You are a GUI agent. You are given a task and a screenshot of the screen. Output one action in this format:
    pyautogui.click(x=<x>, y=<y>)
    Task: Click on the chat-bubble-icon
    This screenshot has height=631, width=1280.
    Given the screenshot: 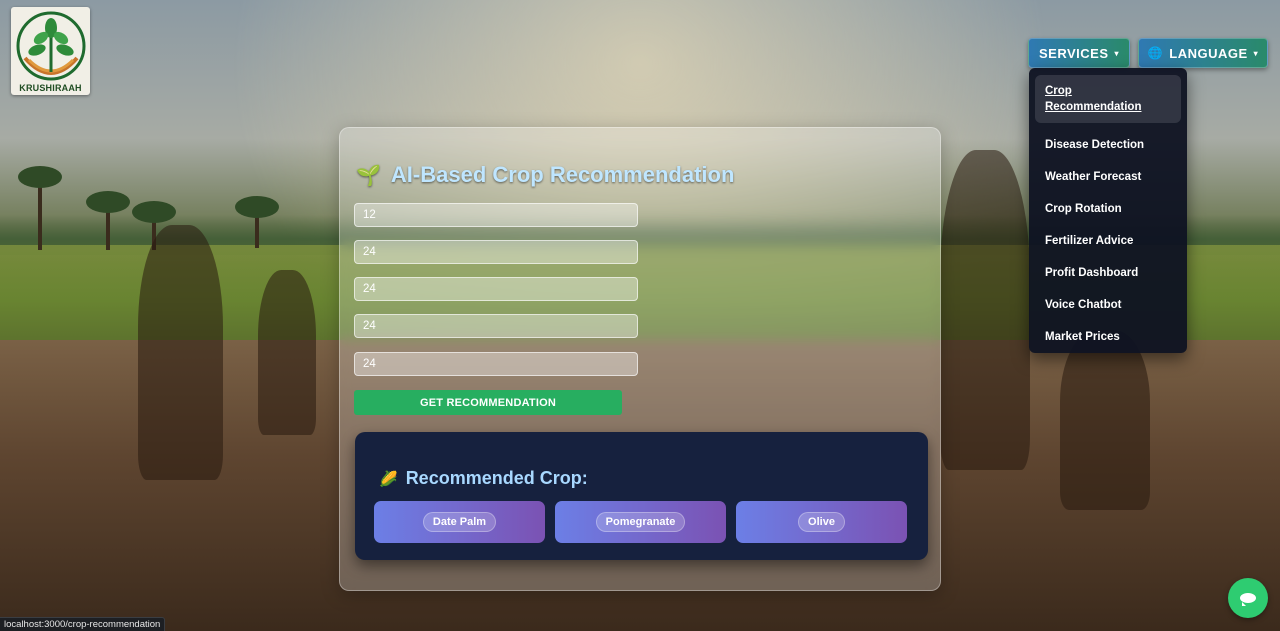 What is the action you would take?
    pyautogui.click(x=1248, y=599)
    